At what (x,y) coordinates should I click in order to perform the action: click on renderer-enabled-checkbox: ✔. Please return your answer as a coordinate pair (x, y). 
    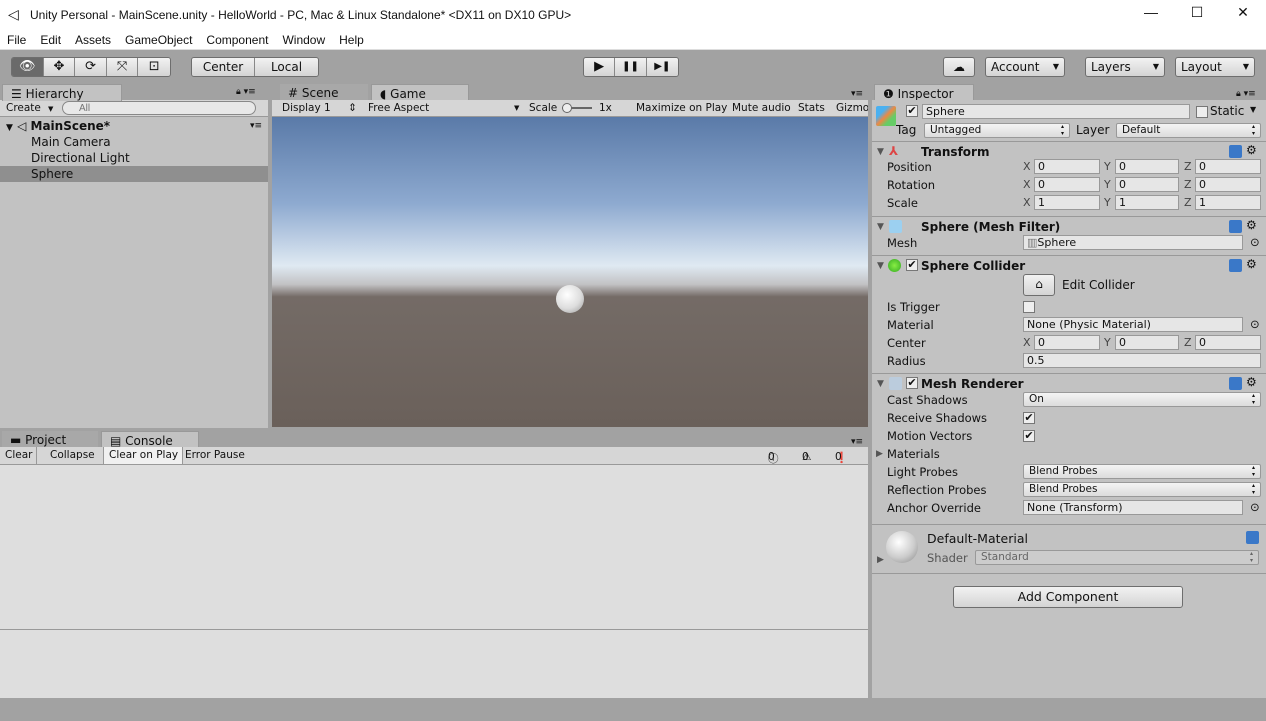
    Looking at the image, I should click on (912, 383).